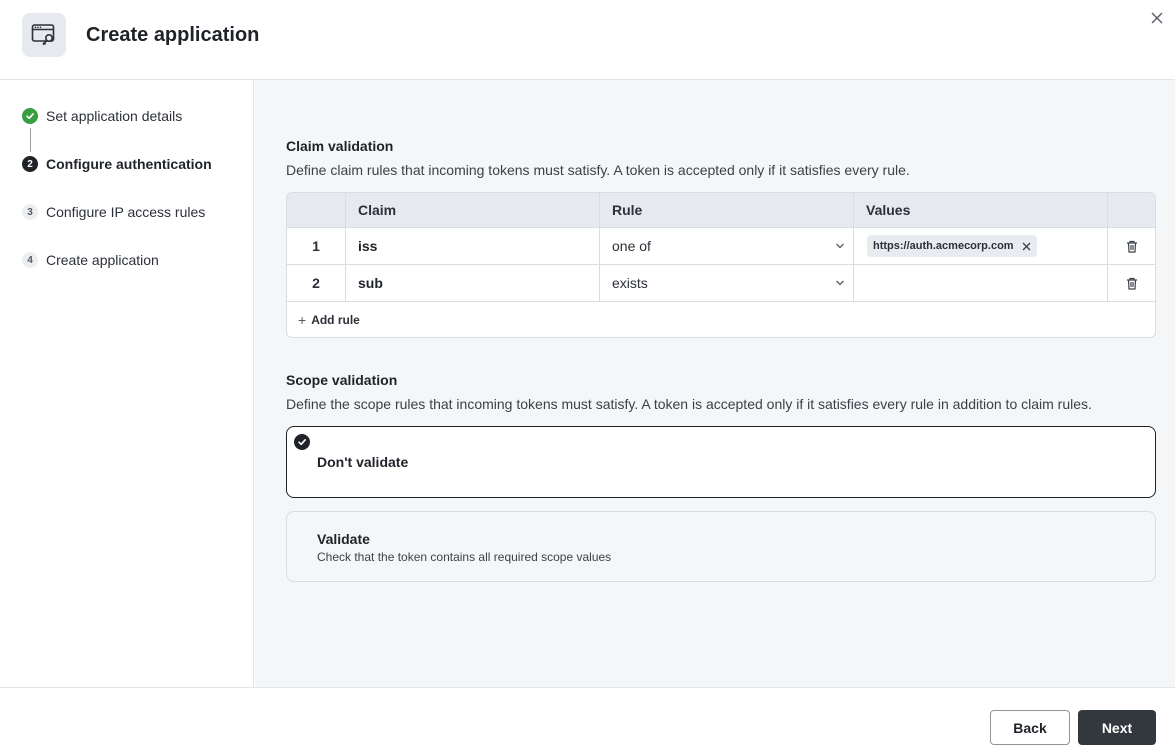 This screenshot has width=1175, height=755. I want to click on claim-name: iss, so click(478, 246).